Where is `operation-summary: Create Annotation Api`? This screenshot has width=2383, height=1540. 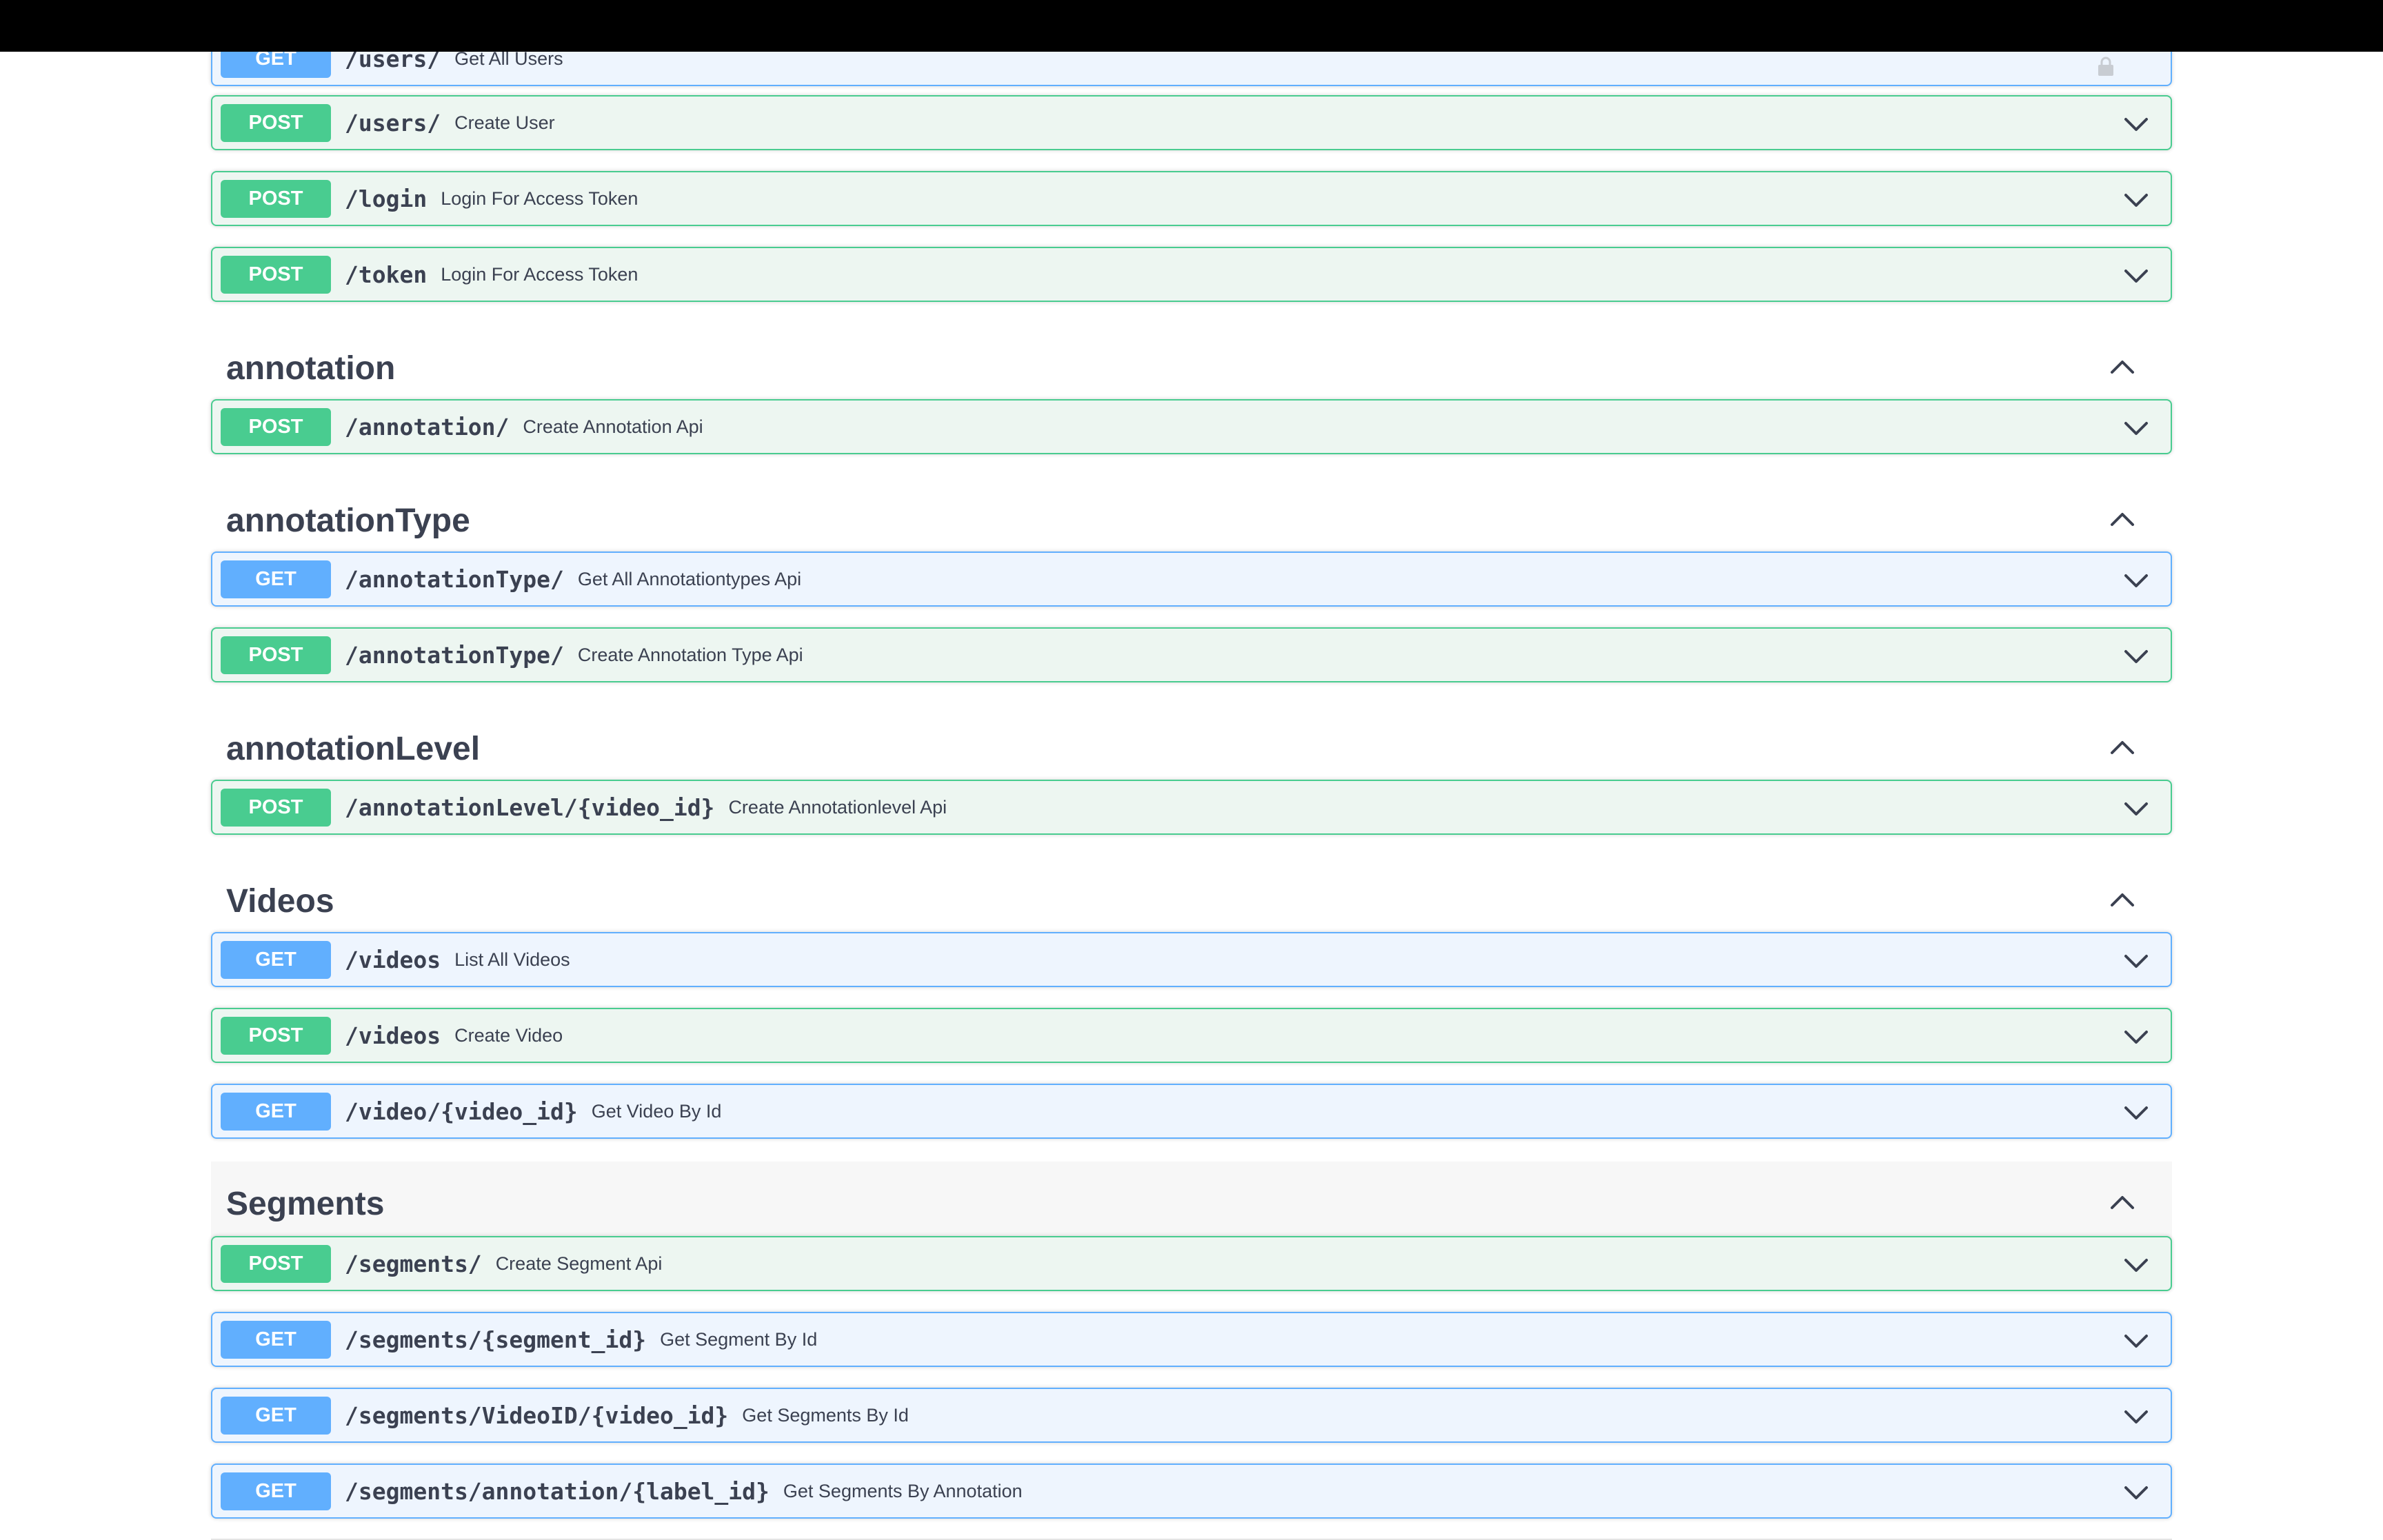 operation-summary: Create Annotation Api is located at coordinates (613, 427).